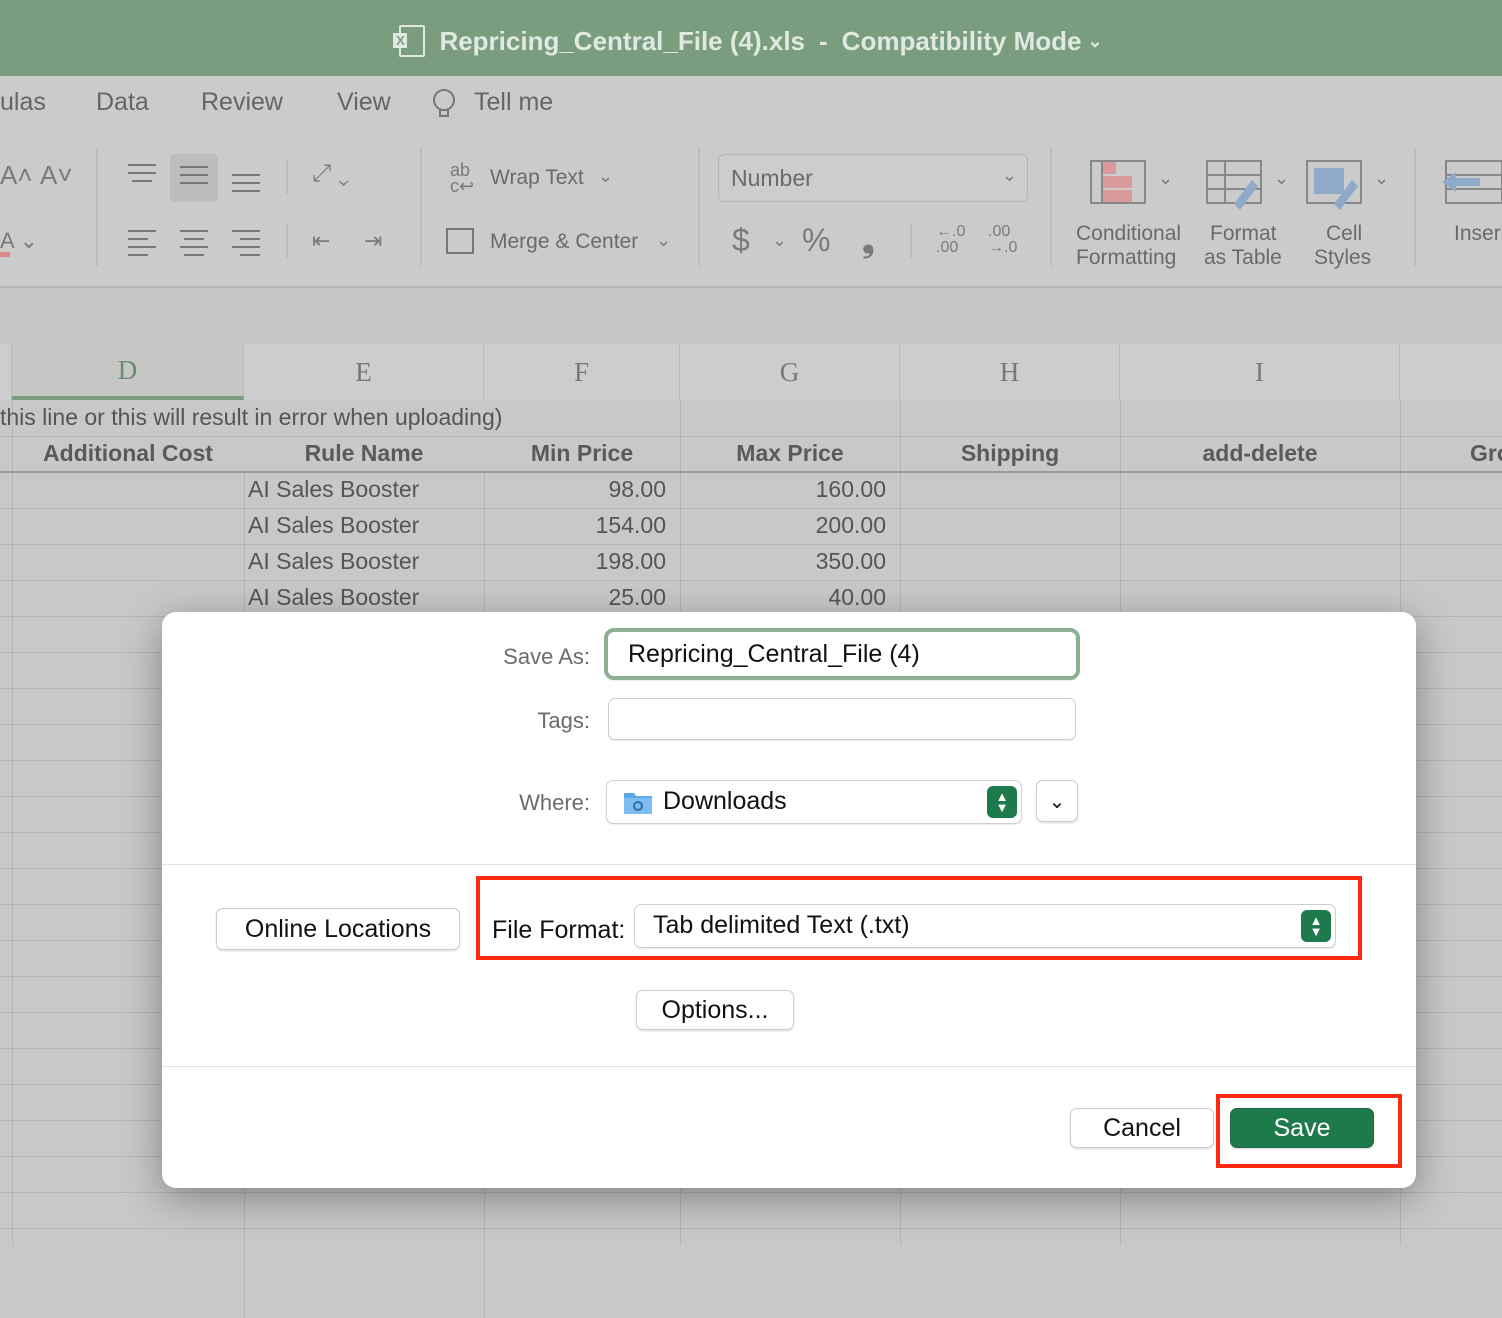 This screenshot has height=1318, width=1502. What do you see at coordinates (1010, 453) in the screenshot?
I see `header-shipping: Shipping` at bounding box center [1010, 453].